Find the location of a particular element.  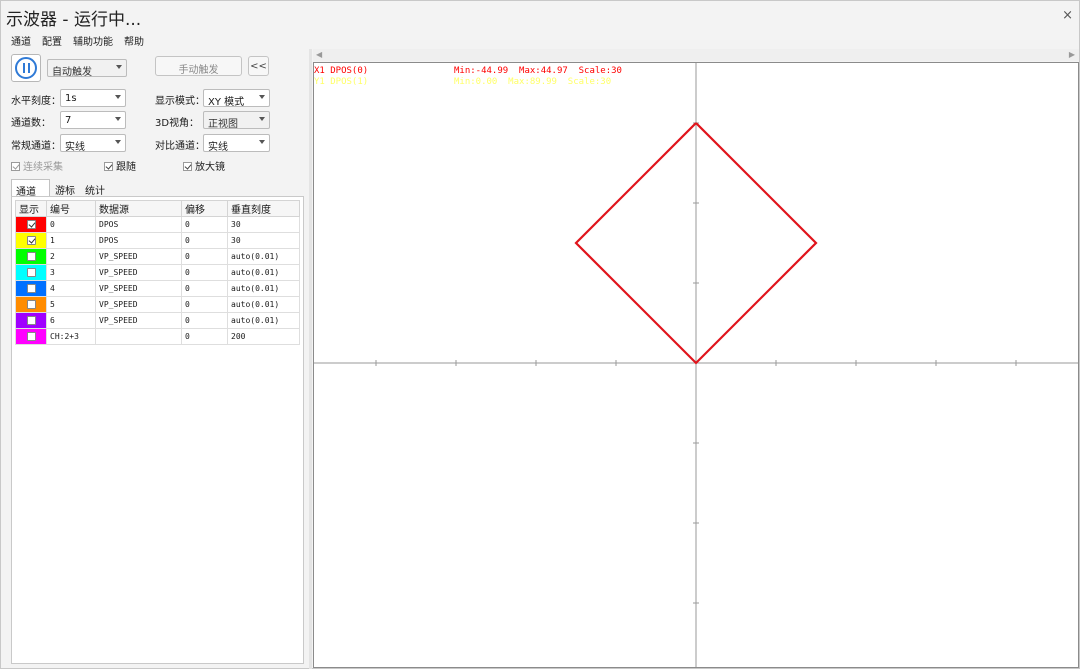

col-vscale: 垂直刻度 is located at coordinates (263, 208).